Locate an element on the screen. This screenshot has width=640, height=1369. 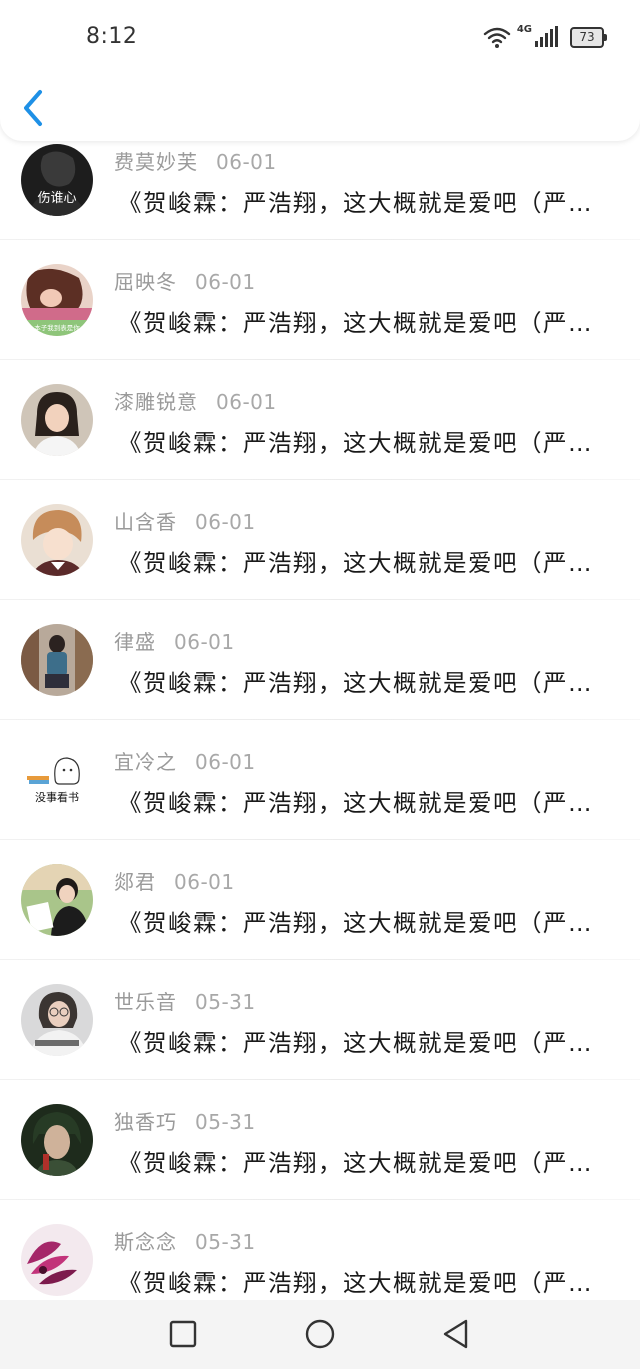
user-name: 屈映冬 is located at coordinates (145, 282).